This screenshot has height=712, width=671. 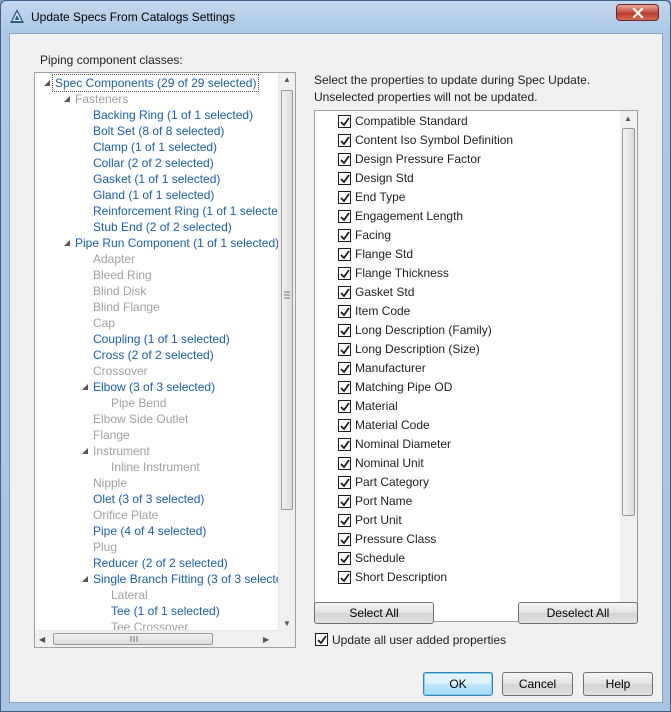 I want to click on tree-item: Fasteners, so click(x=101, y=99).